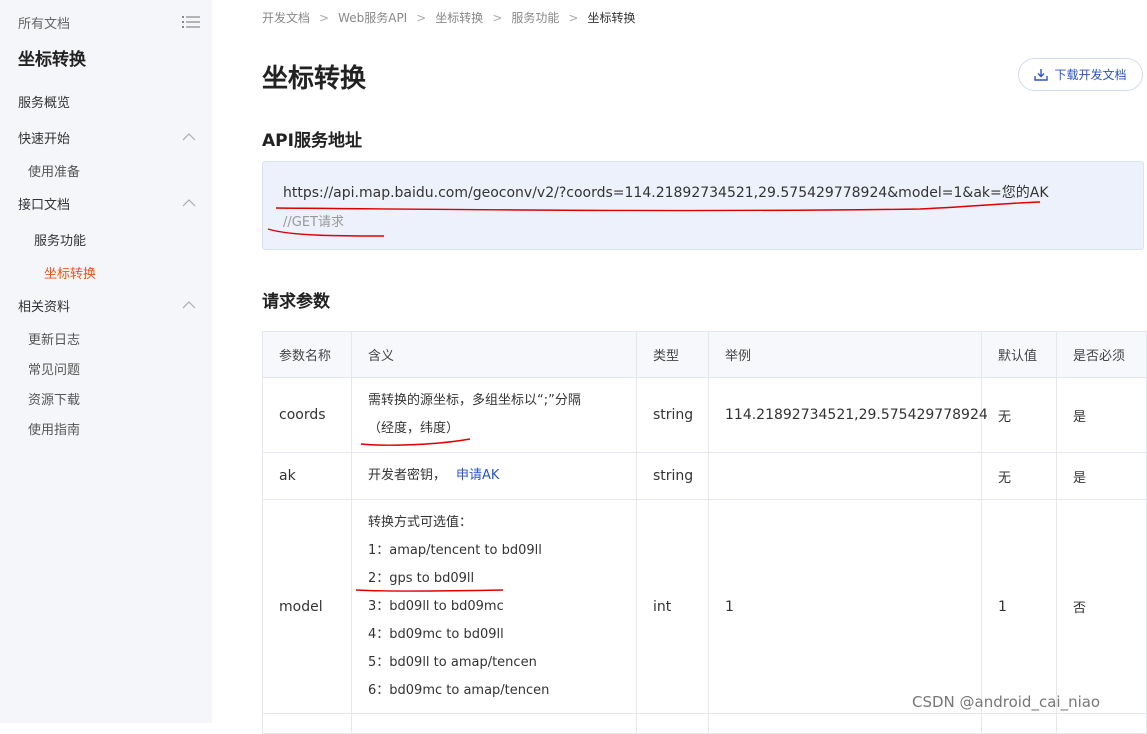 The height and width of the screenshot is (734, 1147). I want to click on sidebar-item-preparation: 使用准备, so click(106, 170).